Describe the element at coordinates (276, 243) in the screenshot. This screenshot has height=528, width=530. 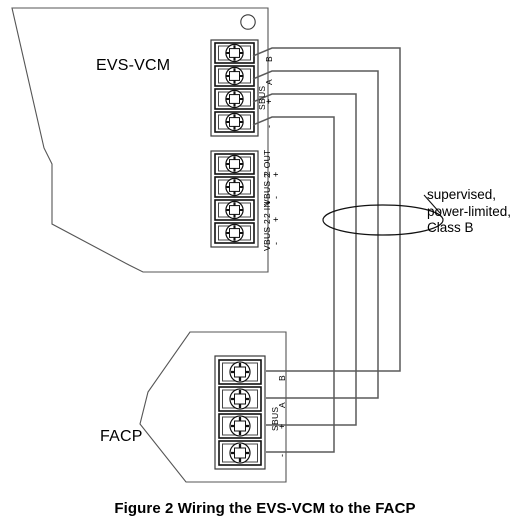
I see `terminal-label-evs-vbus2-row4-sign: -` at that location.